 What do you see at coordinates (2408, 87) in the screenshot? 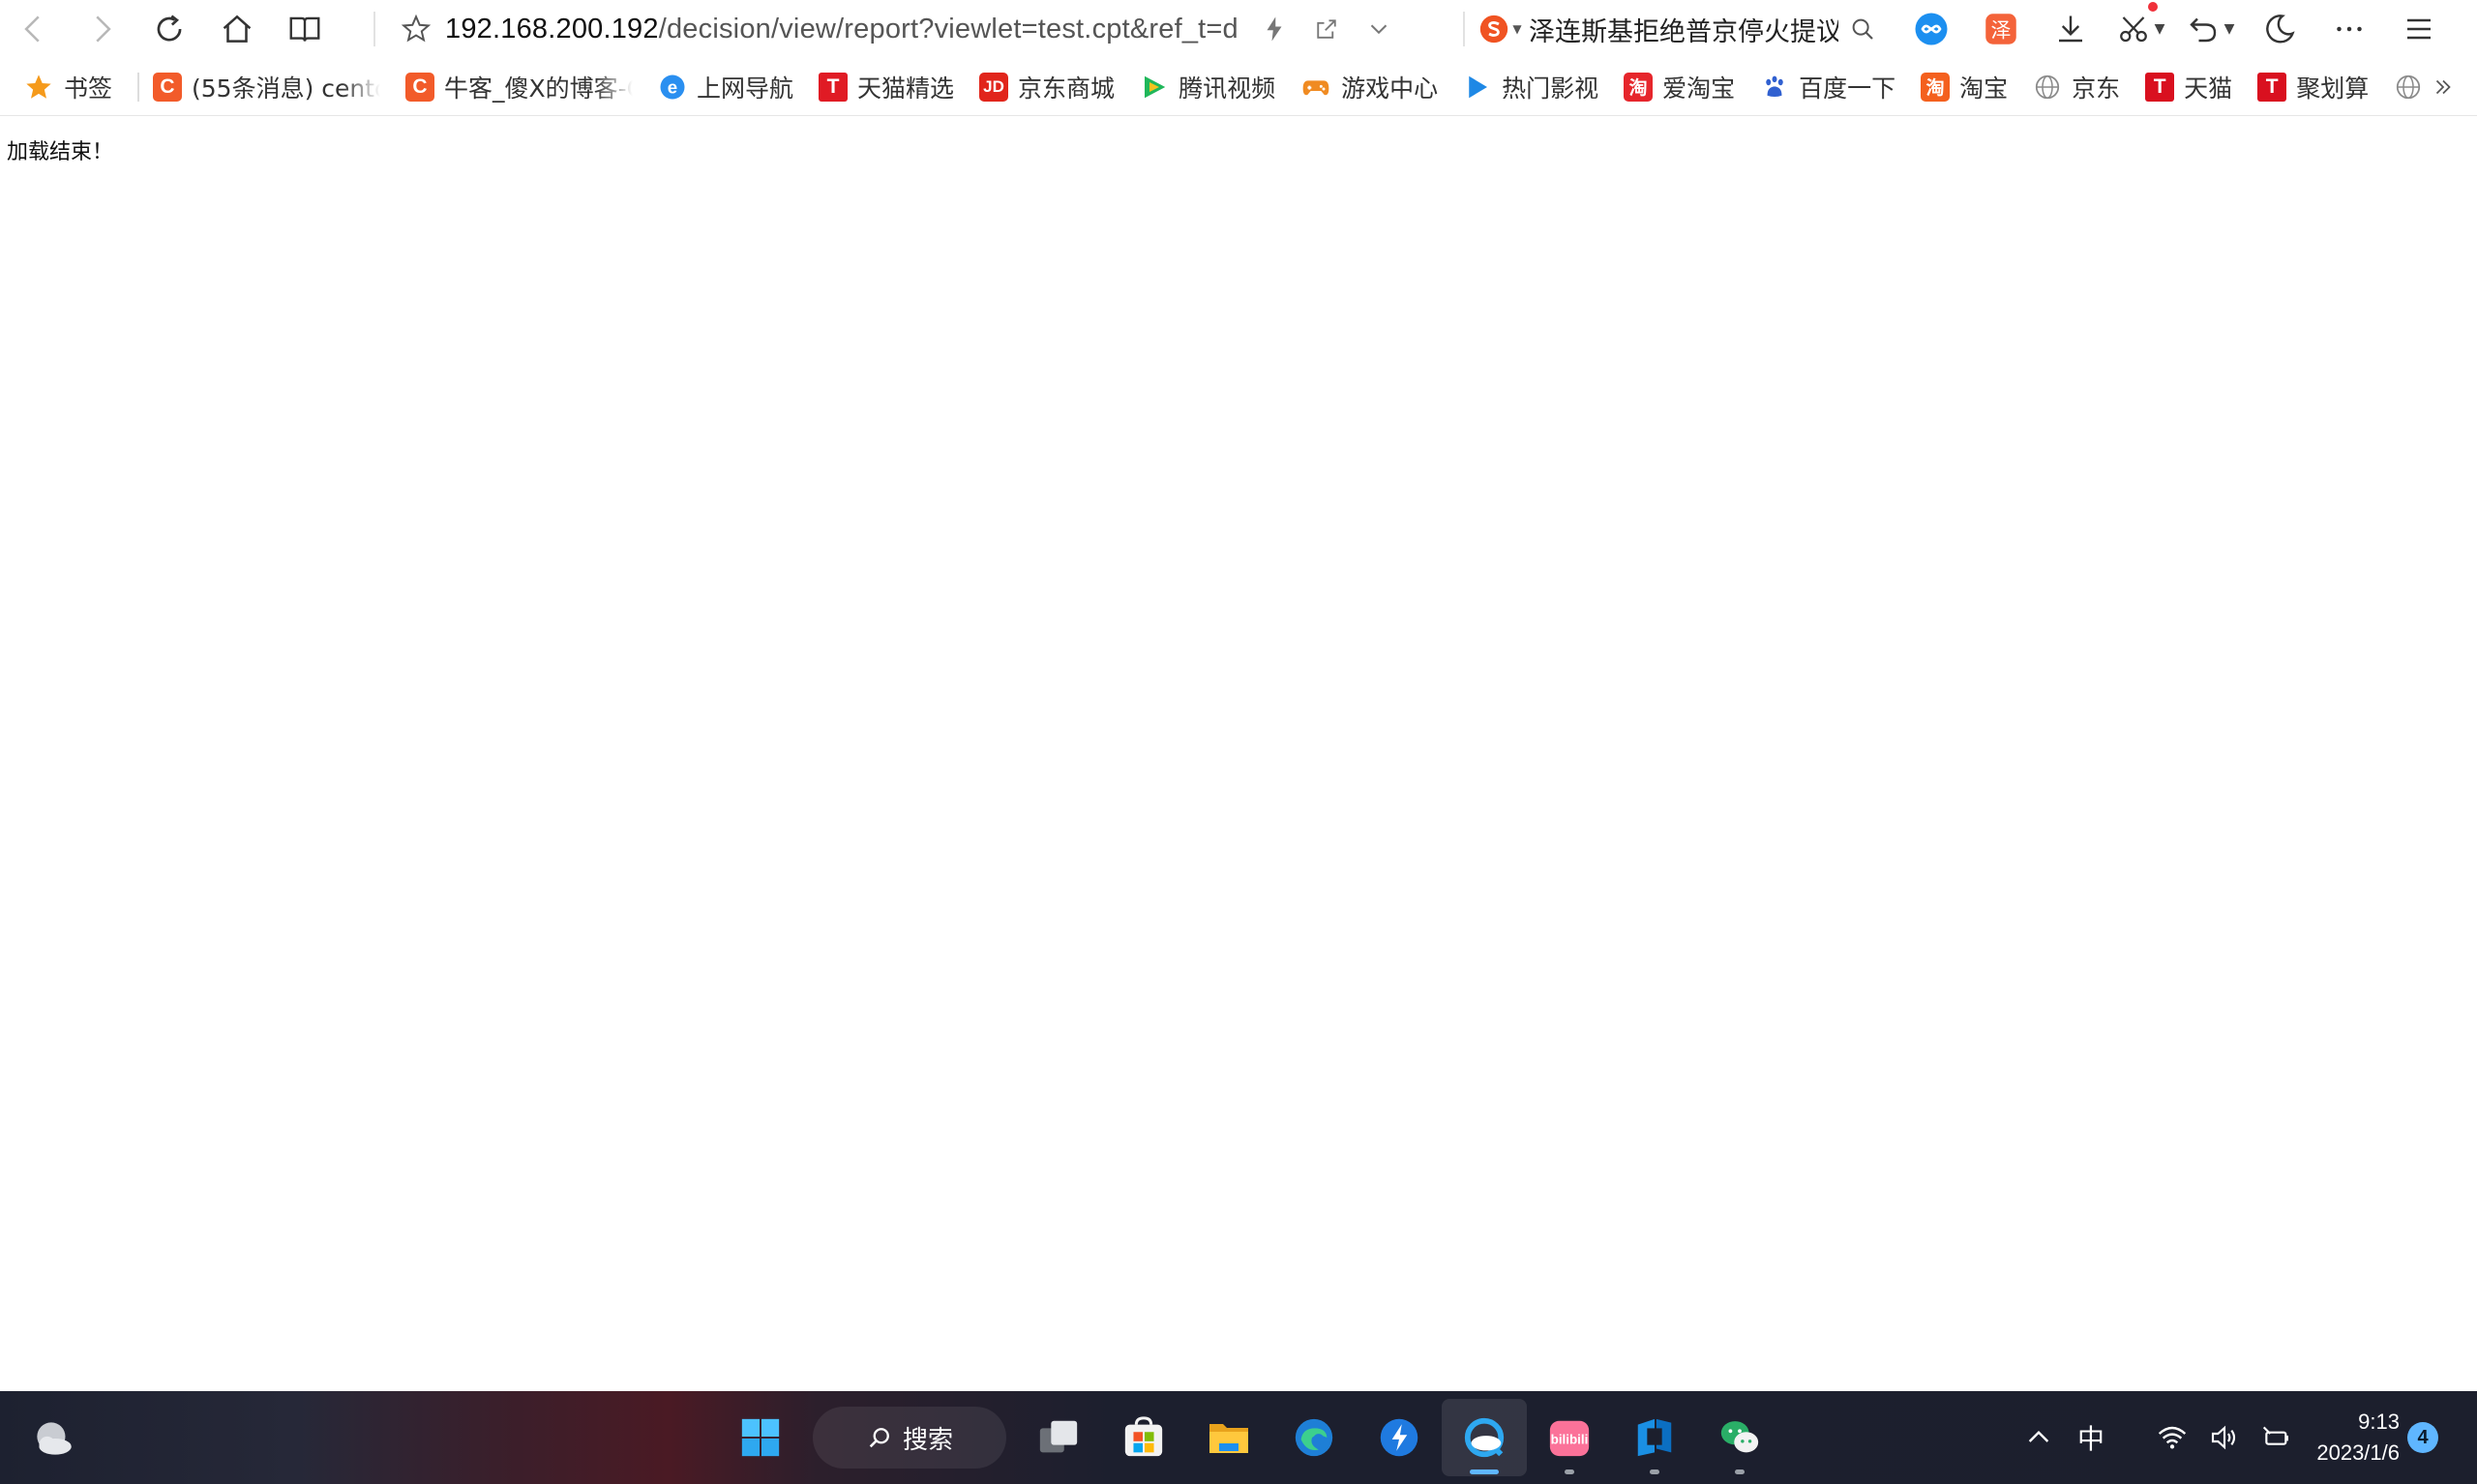
I see `bookmark-item` at bounding box center [2408, 87].